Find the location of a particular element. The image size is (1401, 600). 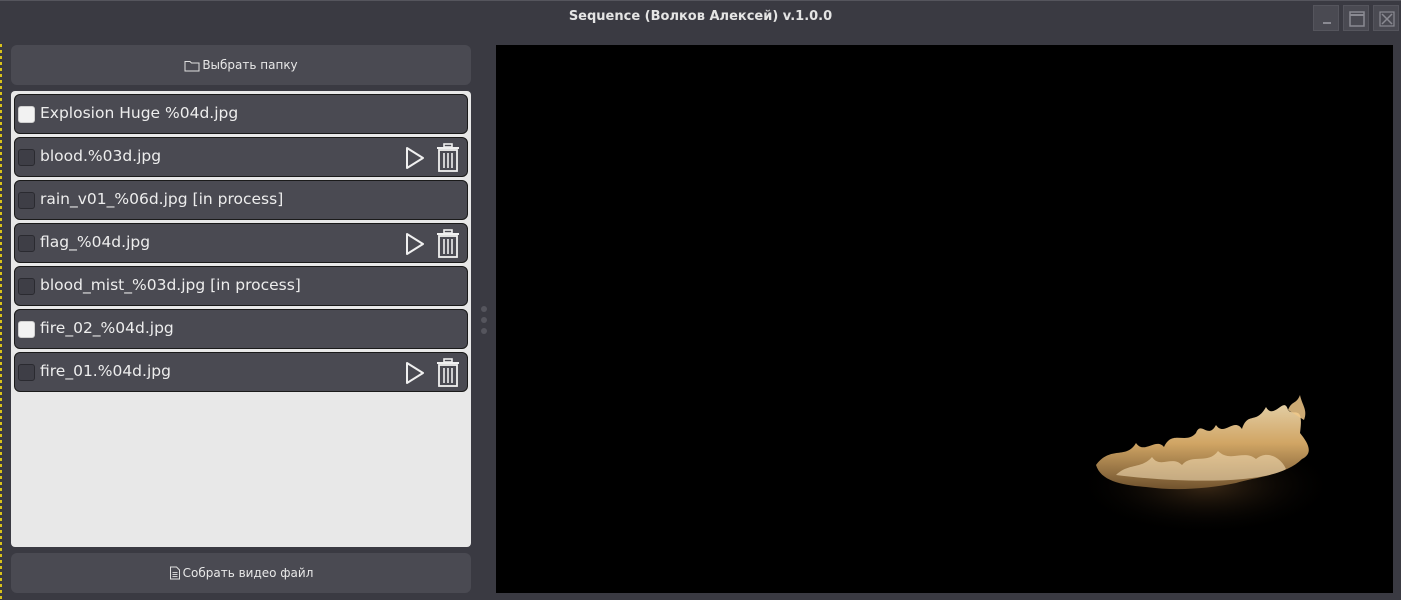

maximize-icon is located at coordinates (1357, 19).